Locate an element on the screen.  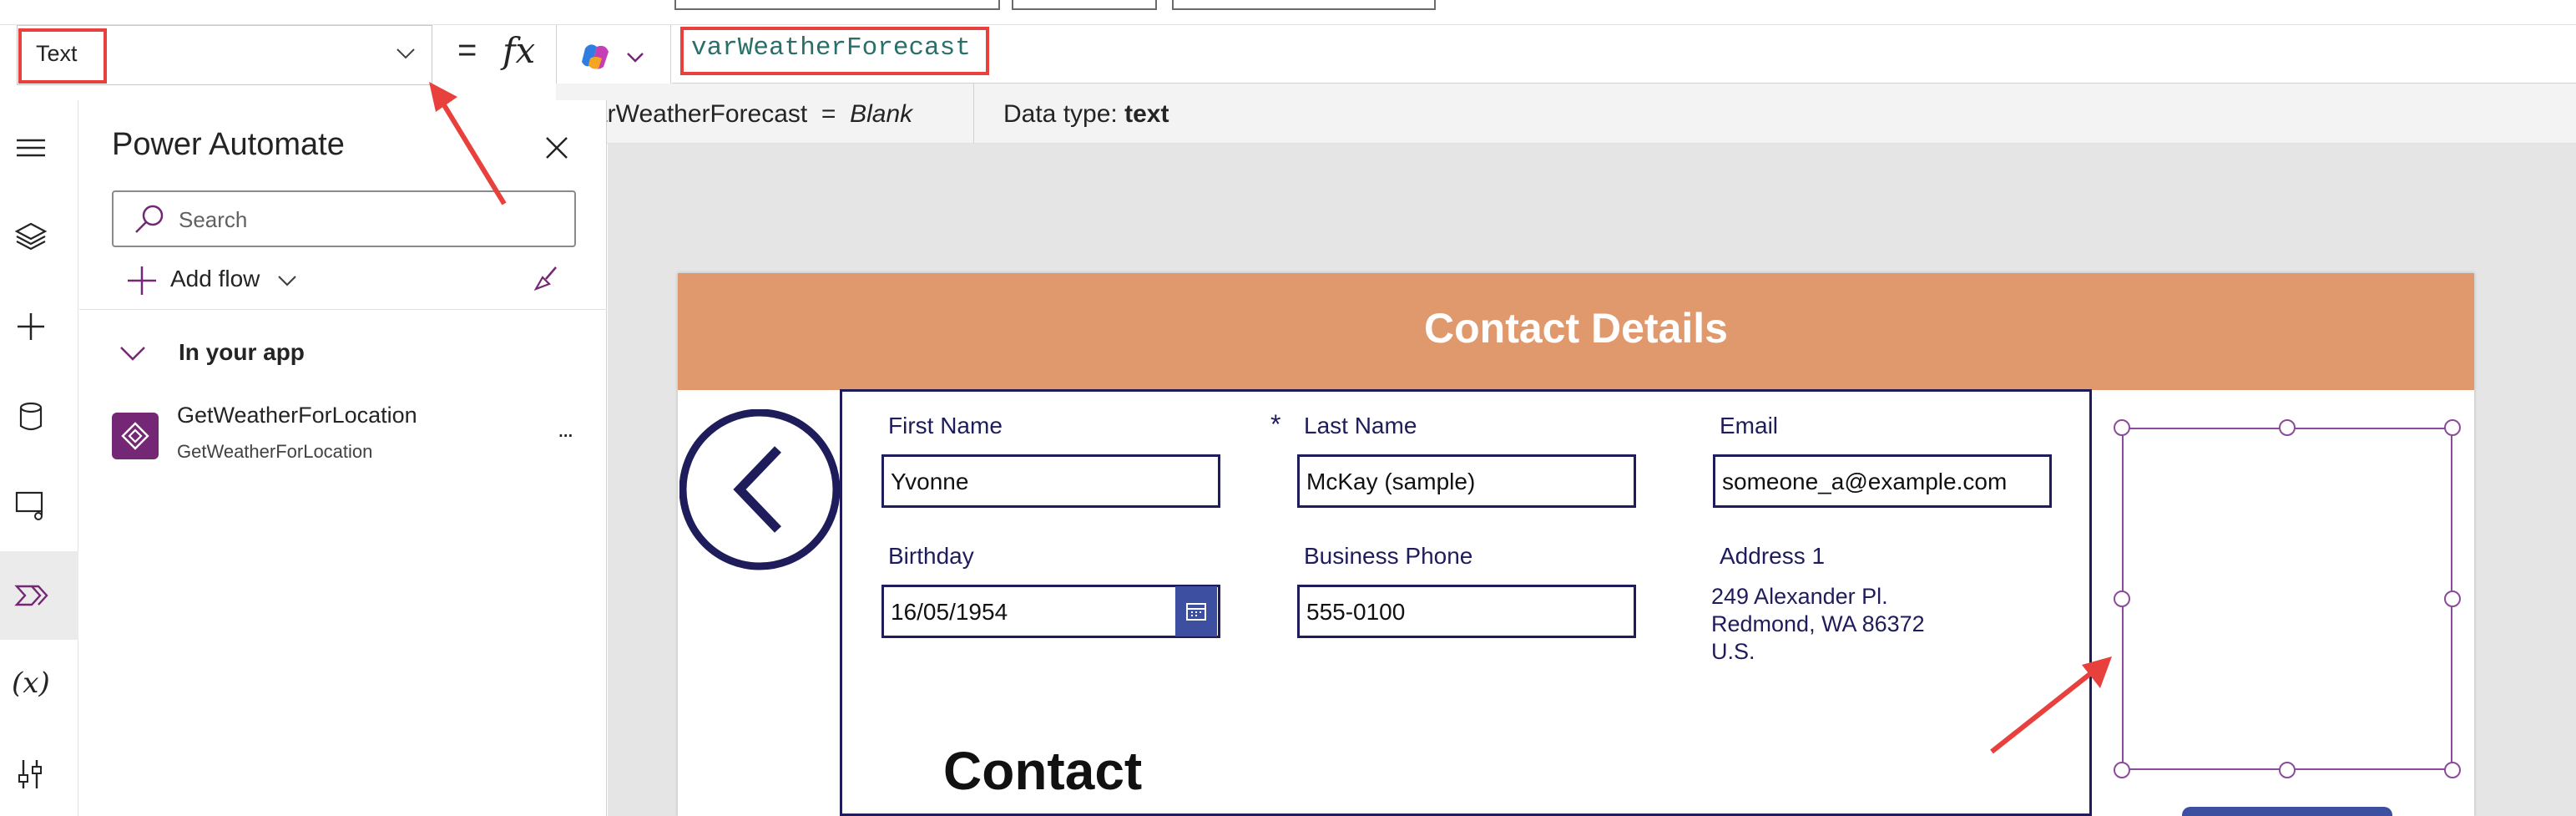
back-arrow-icon is located at coordinates (761, 491).